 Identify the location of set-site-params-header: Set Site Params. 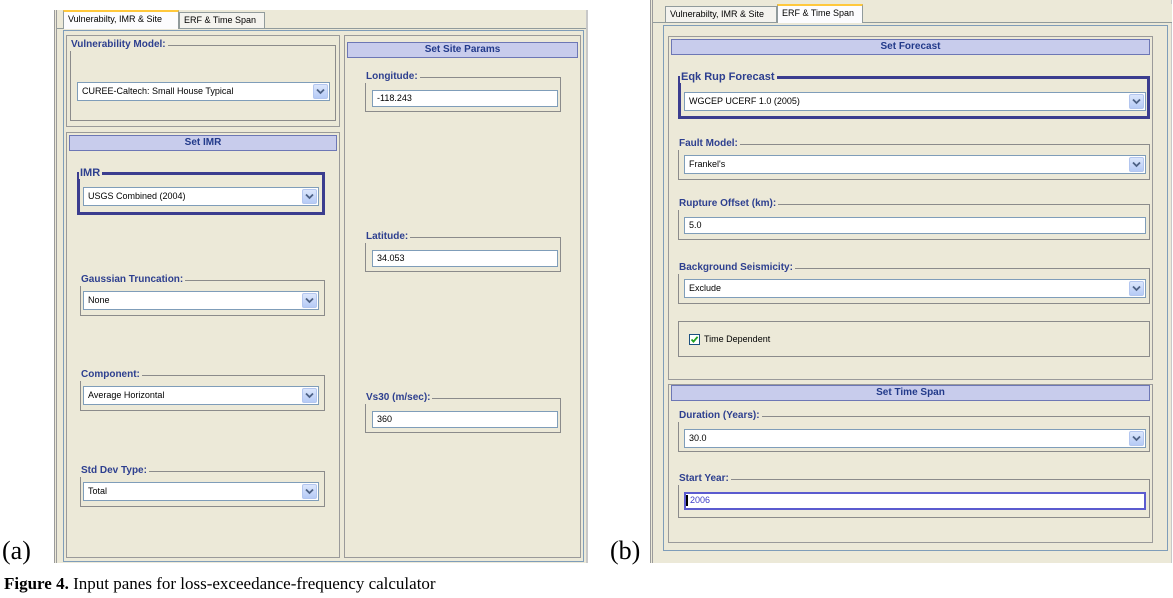
(462, 50).